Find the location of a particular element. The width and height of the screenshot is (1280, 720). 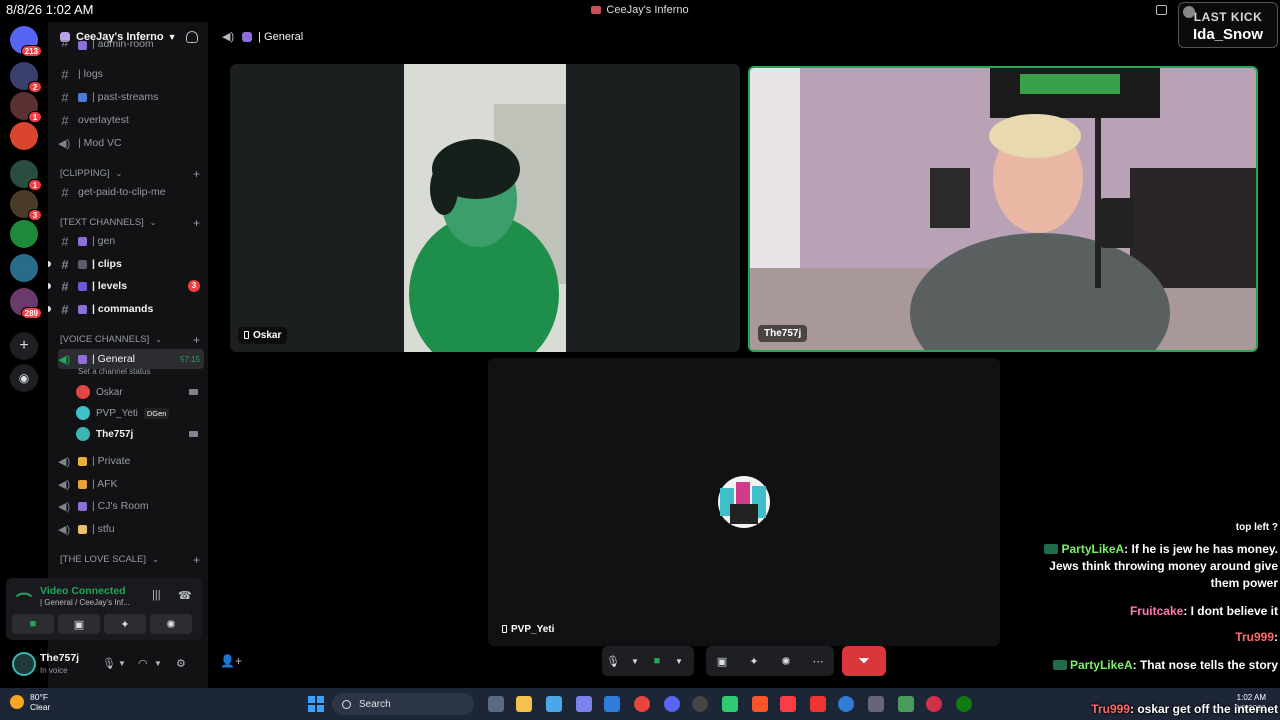

home-discord-icon: 213 is located at coordinates (26, 41).